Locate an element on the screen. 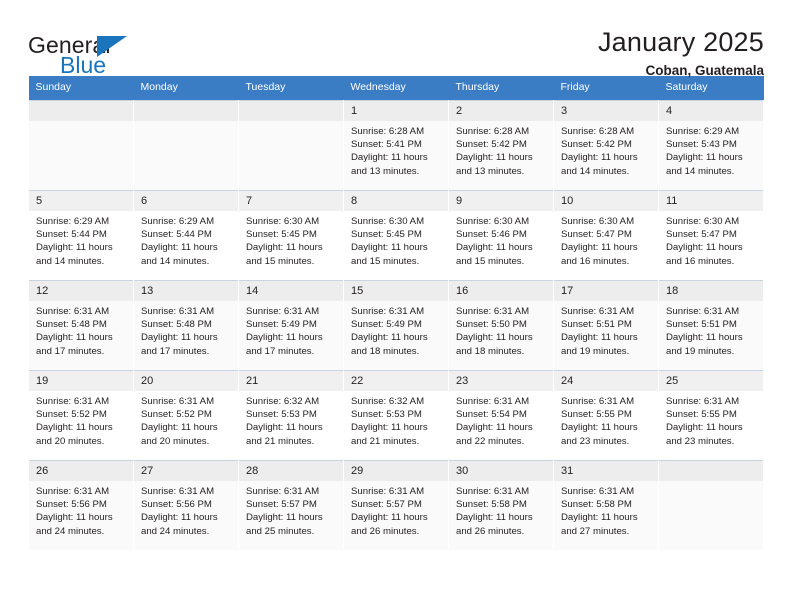 The height and width of the screenshot is (612, 792). sunset-text: Sunset: 5:53 PM is located at coordinates (386, 415).